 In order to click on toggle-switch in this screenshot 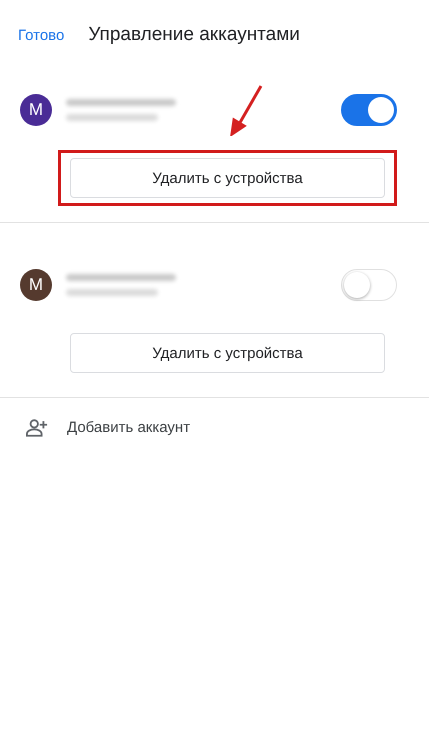, I will do `click(369, 110)`.